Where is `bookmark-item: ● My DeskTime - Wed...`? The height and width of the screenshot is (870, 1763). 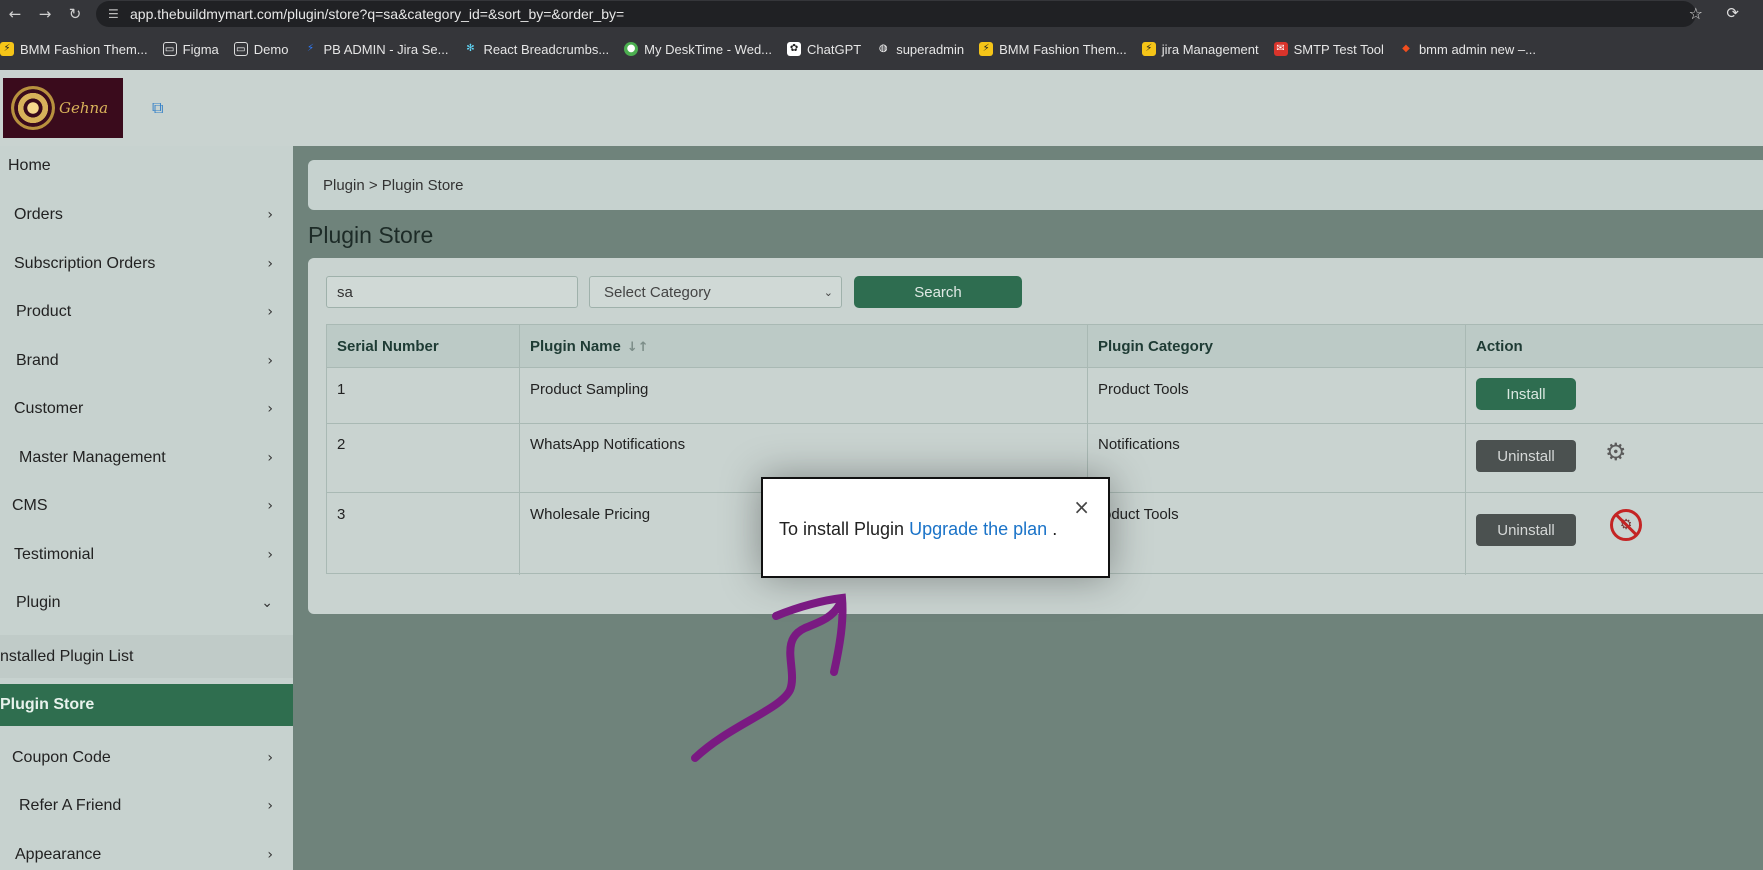
bookmark-item: ● My DeskTime - Wed... is located at coordinates (698, 49).